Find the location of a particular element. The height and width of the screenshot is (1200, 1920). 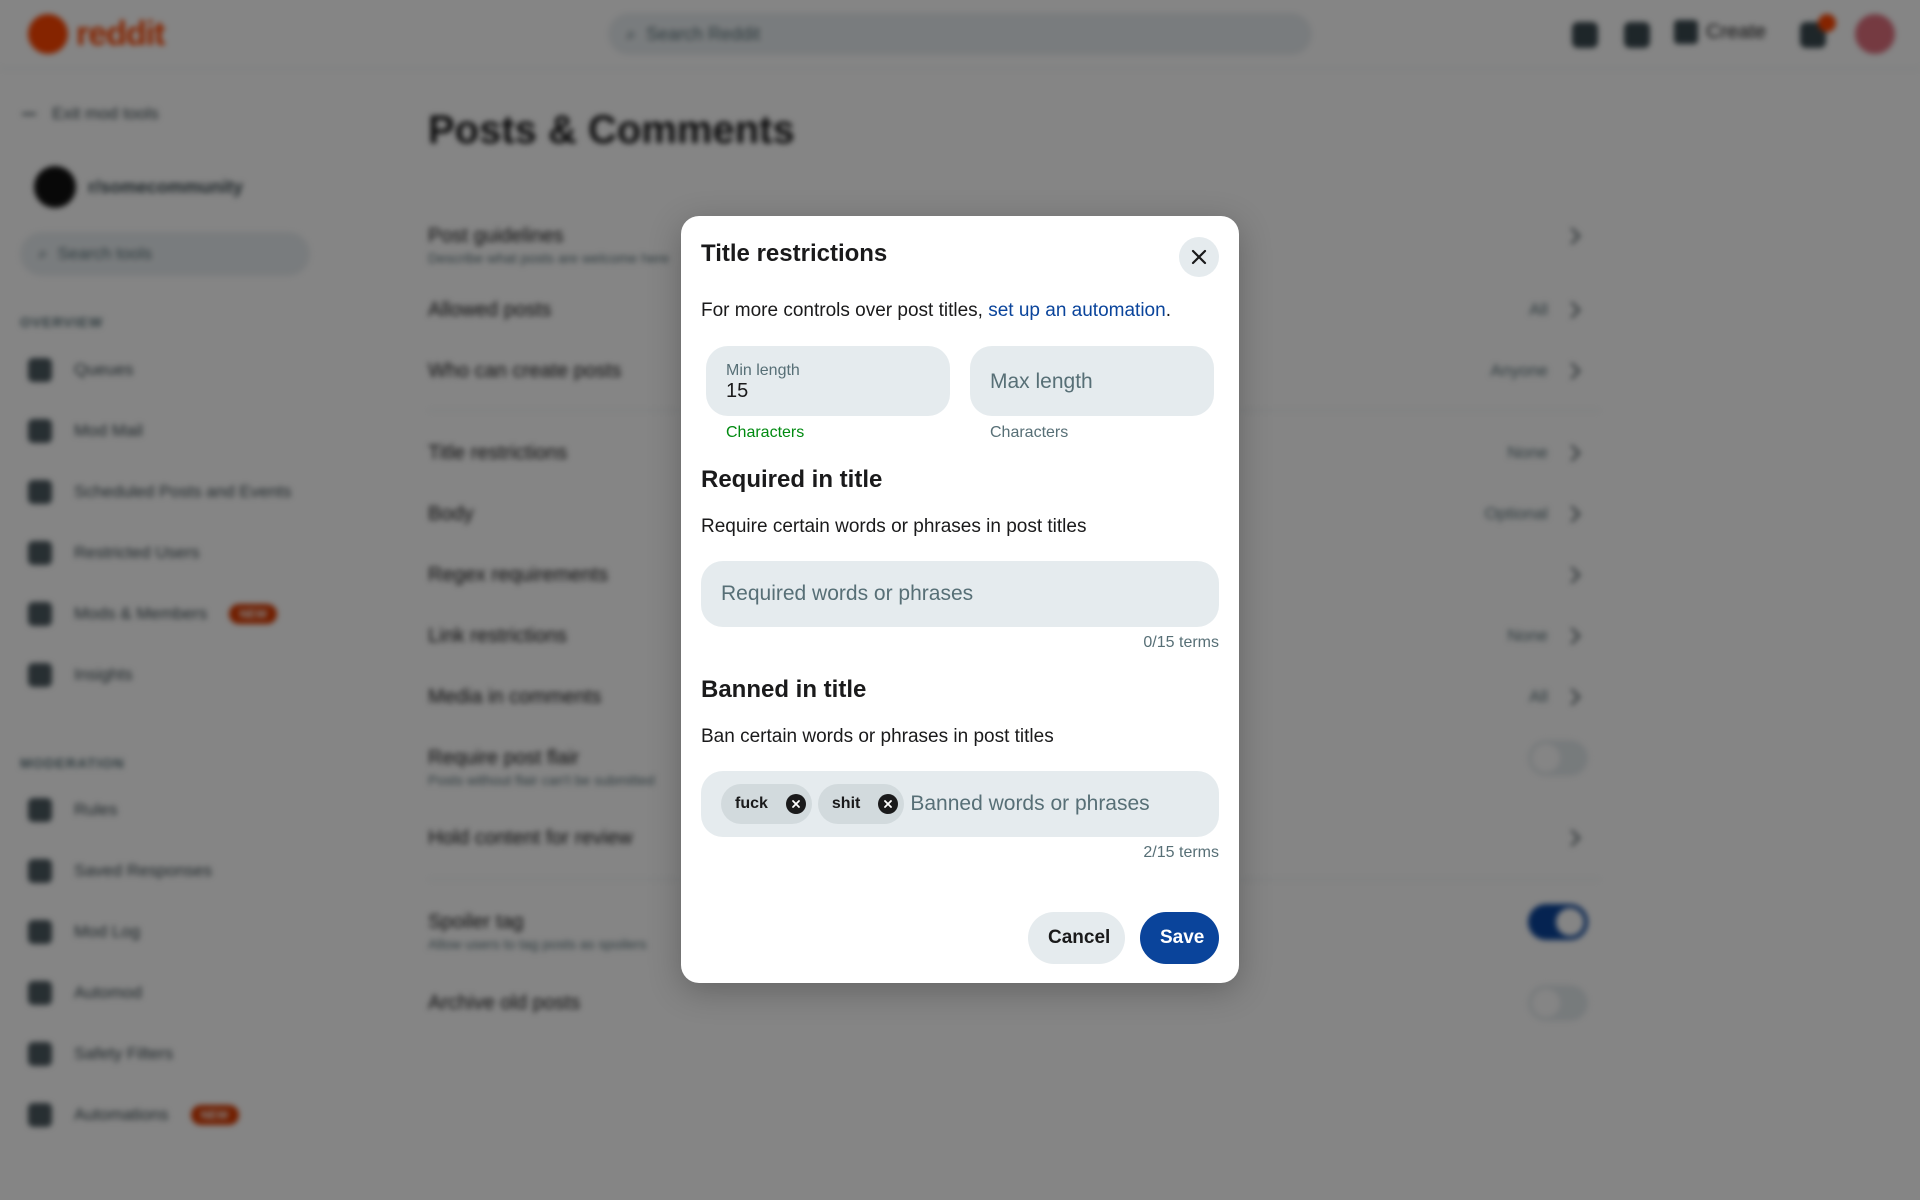

banned-terms-input is located at coordinates (1064, 804).